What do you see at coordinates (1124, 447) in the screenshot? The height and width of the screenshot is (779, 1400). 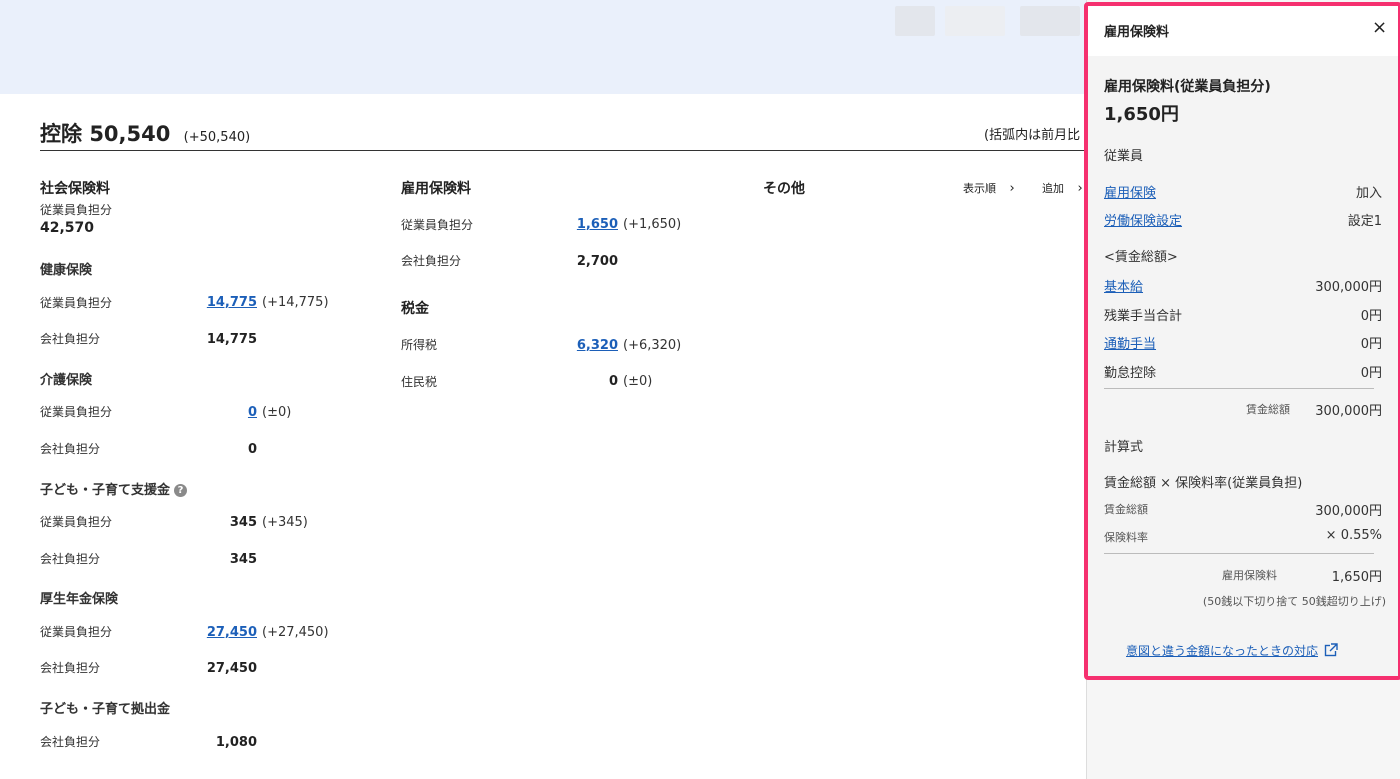 I see `formula-heading: 計算式` at bounding box center [1124, 447].